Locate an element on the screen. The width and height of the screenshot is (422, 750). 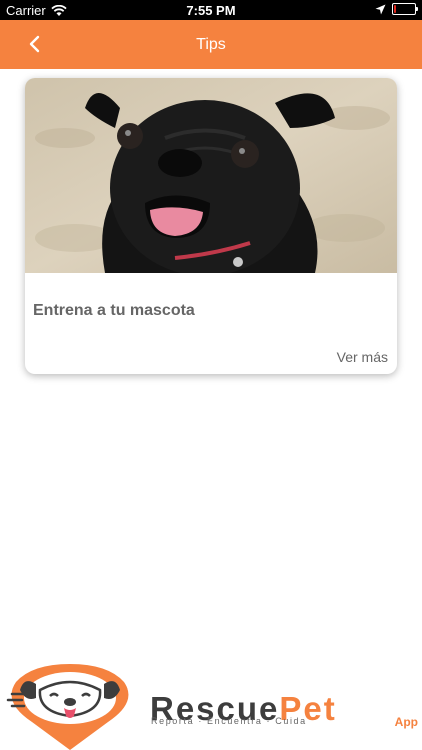
battery-level is located at coordinates (395, 9).